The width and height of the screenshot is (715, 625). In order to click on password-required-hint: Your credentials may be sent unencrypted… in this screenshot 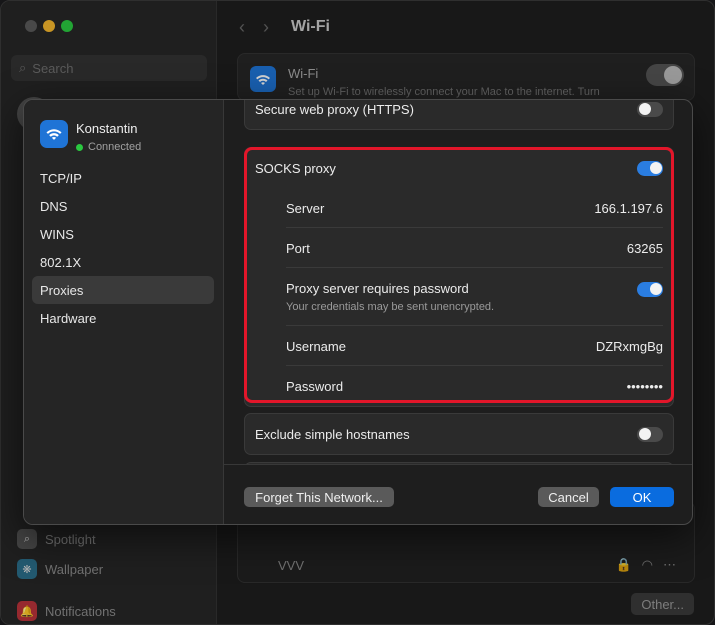, I will do `click(390, 307)`.